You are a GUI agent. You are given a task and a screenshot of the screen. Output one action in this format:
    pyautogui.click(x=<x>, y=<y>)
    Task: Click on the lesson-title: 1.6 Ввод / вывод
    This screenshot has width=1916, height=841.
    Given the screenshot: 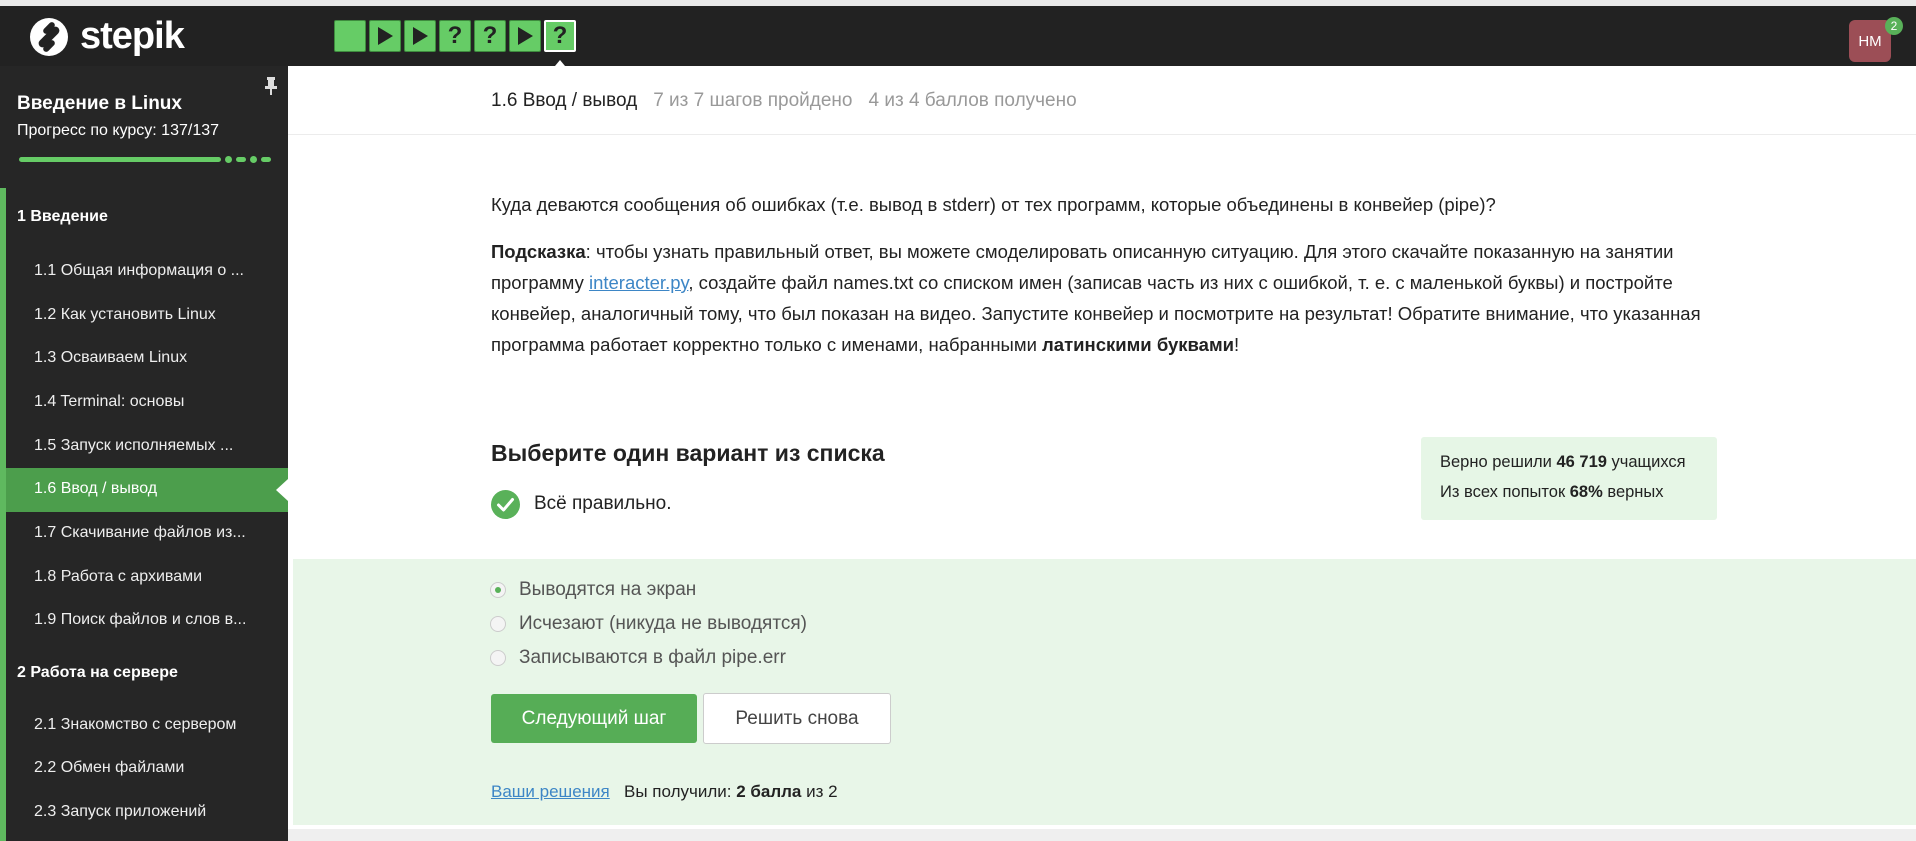 What is the action you would take?
    pyautogui.click(x=564, y=100)
    